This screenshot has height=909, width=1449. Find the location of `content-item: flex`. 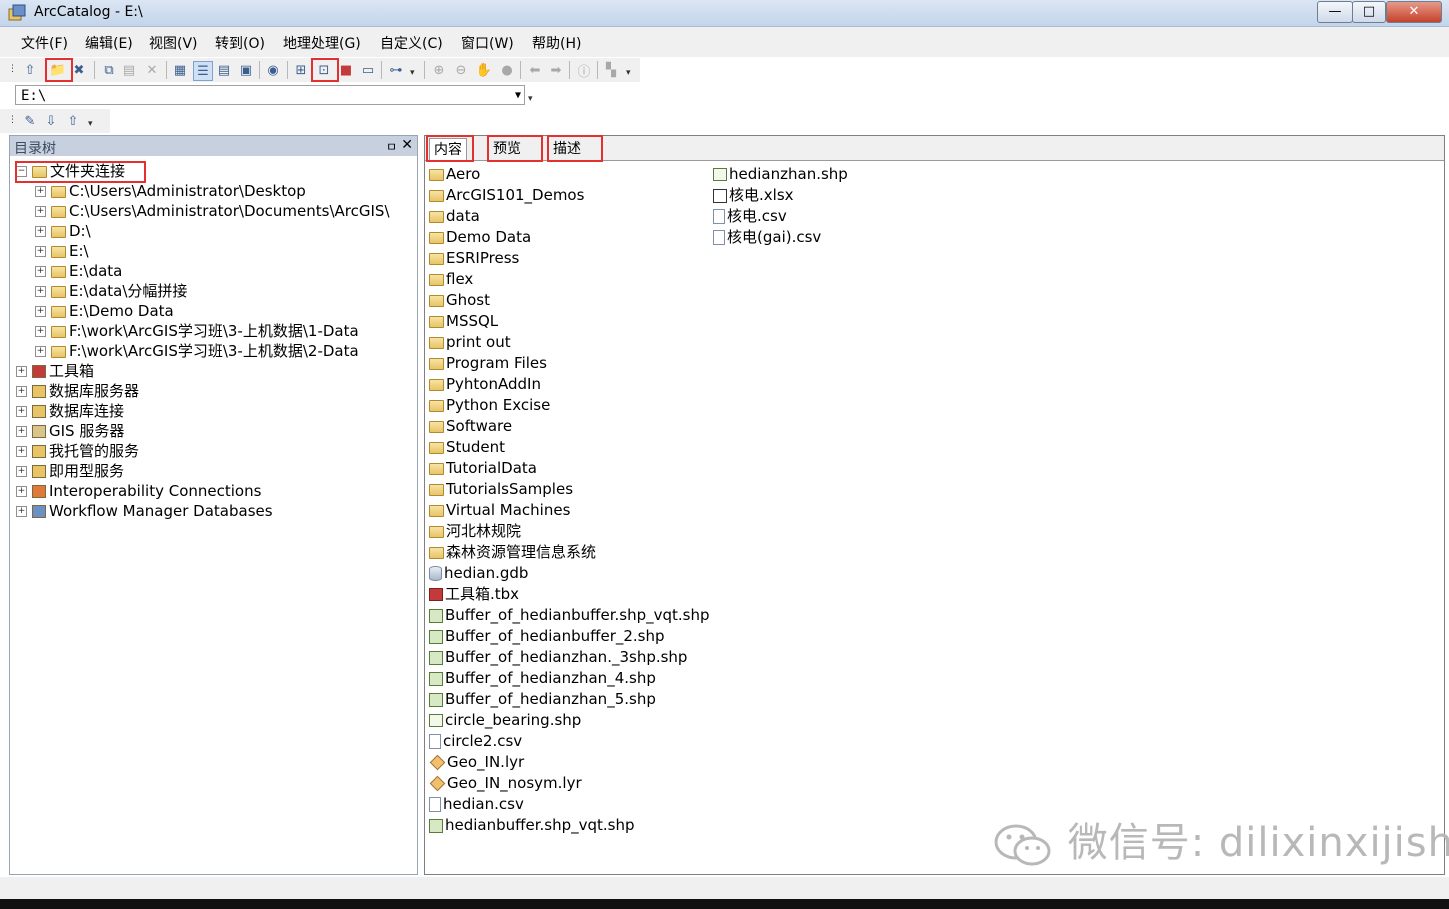

content-item: flex is located at coordinates (451, 279).